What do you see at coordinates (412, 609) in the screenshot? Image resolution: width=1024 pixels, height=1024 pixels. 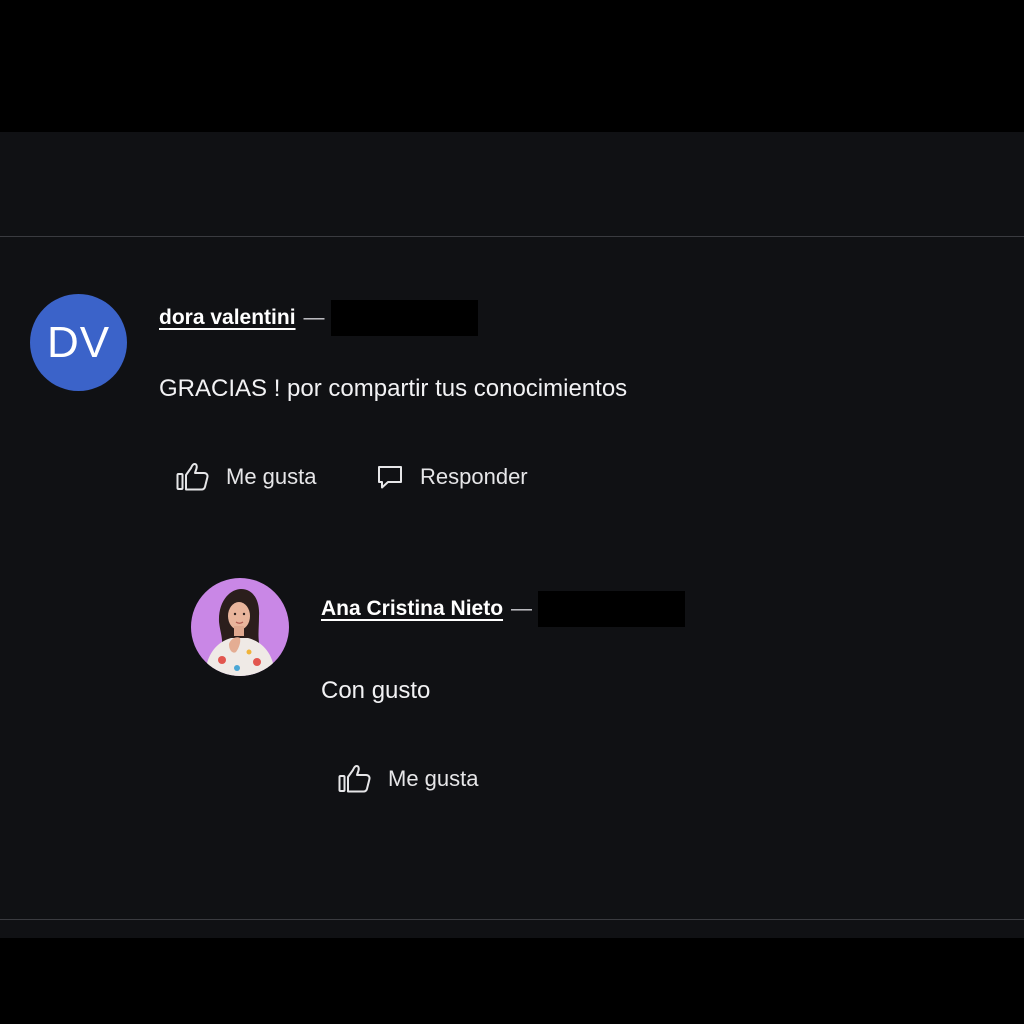 I see `comment-author-link: Ana Cristina Nieto` at bounding box center [412, 609].